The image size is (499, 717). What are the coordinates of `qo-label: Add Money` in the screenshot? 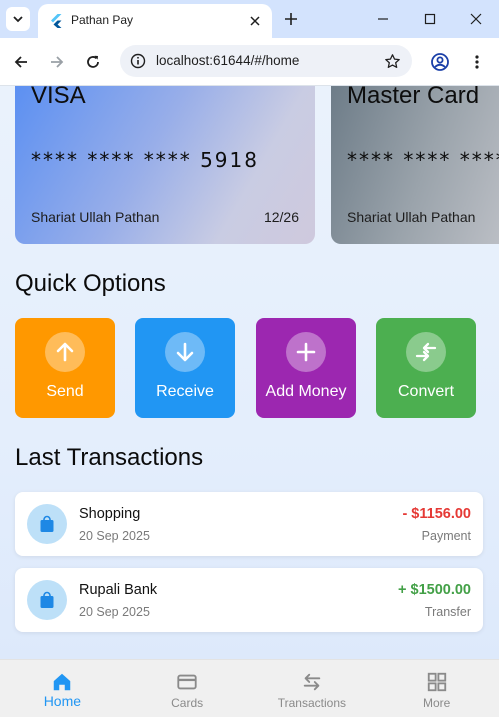 It's located at (306, 391).